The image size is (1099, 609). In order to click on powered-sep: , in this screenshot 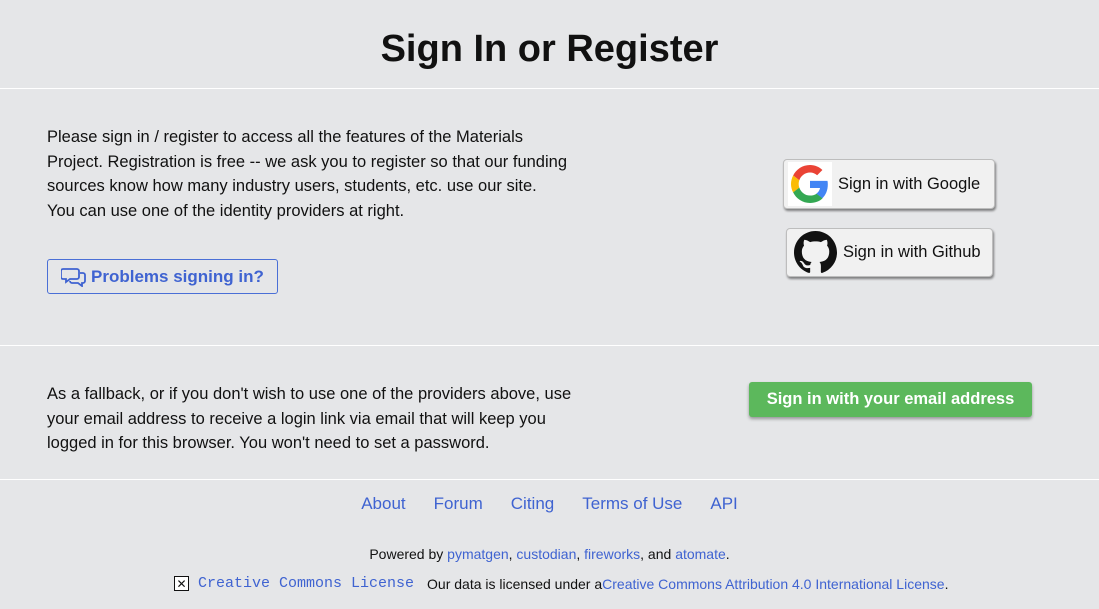, I will do `click(580, 554)`.